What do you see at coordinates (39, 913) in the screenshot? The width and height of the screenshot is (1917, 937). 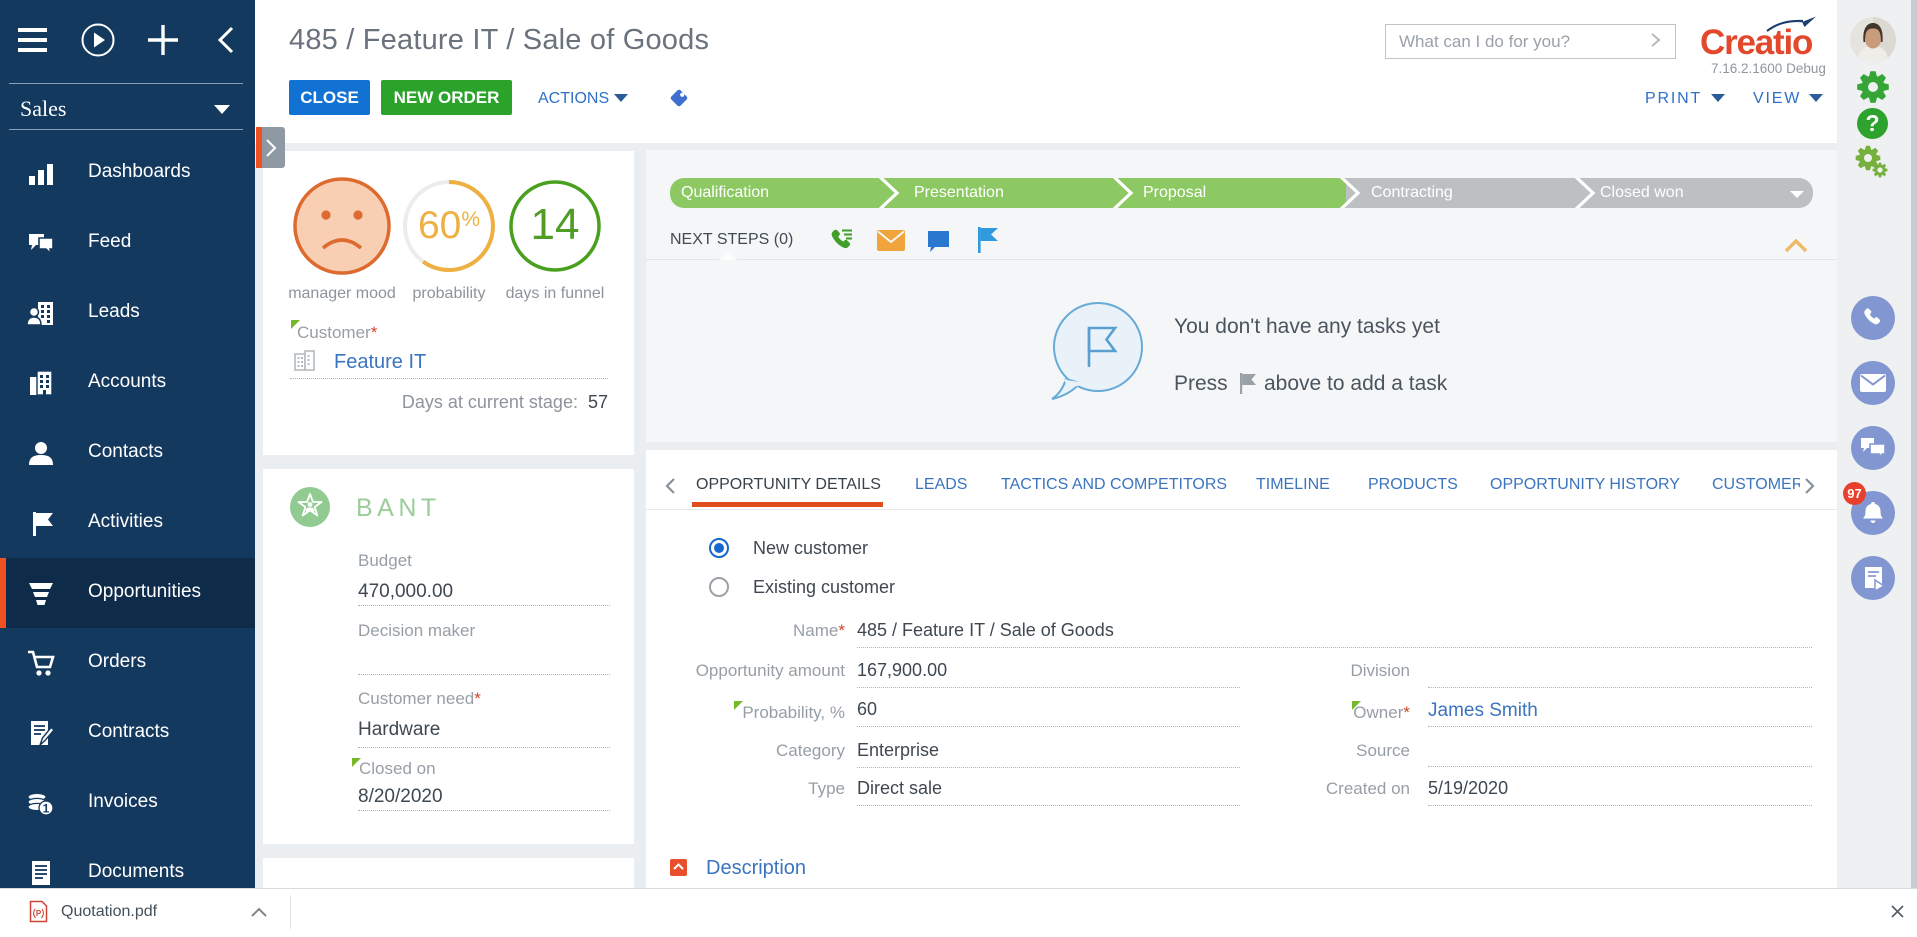 I see `svg-text: P` at bounding box center [39, 913].